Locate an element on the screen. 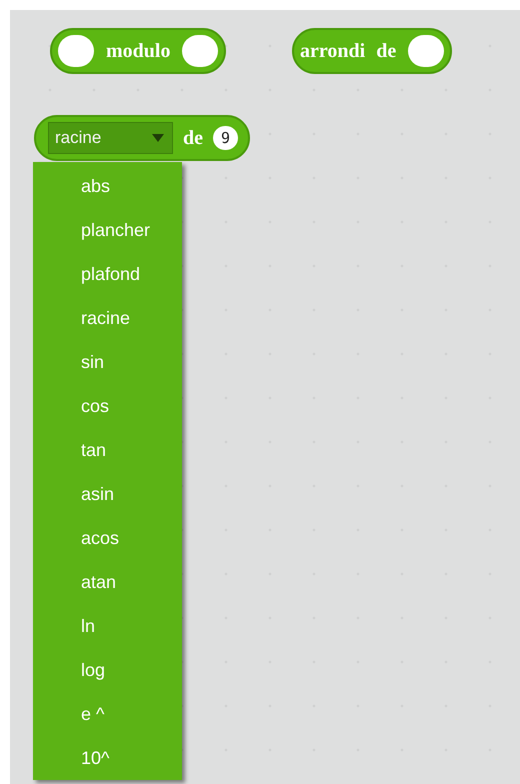 The width and height of the screenshot is (520, 784). operator-block: arrondi de is located at coordinates (372, 51).